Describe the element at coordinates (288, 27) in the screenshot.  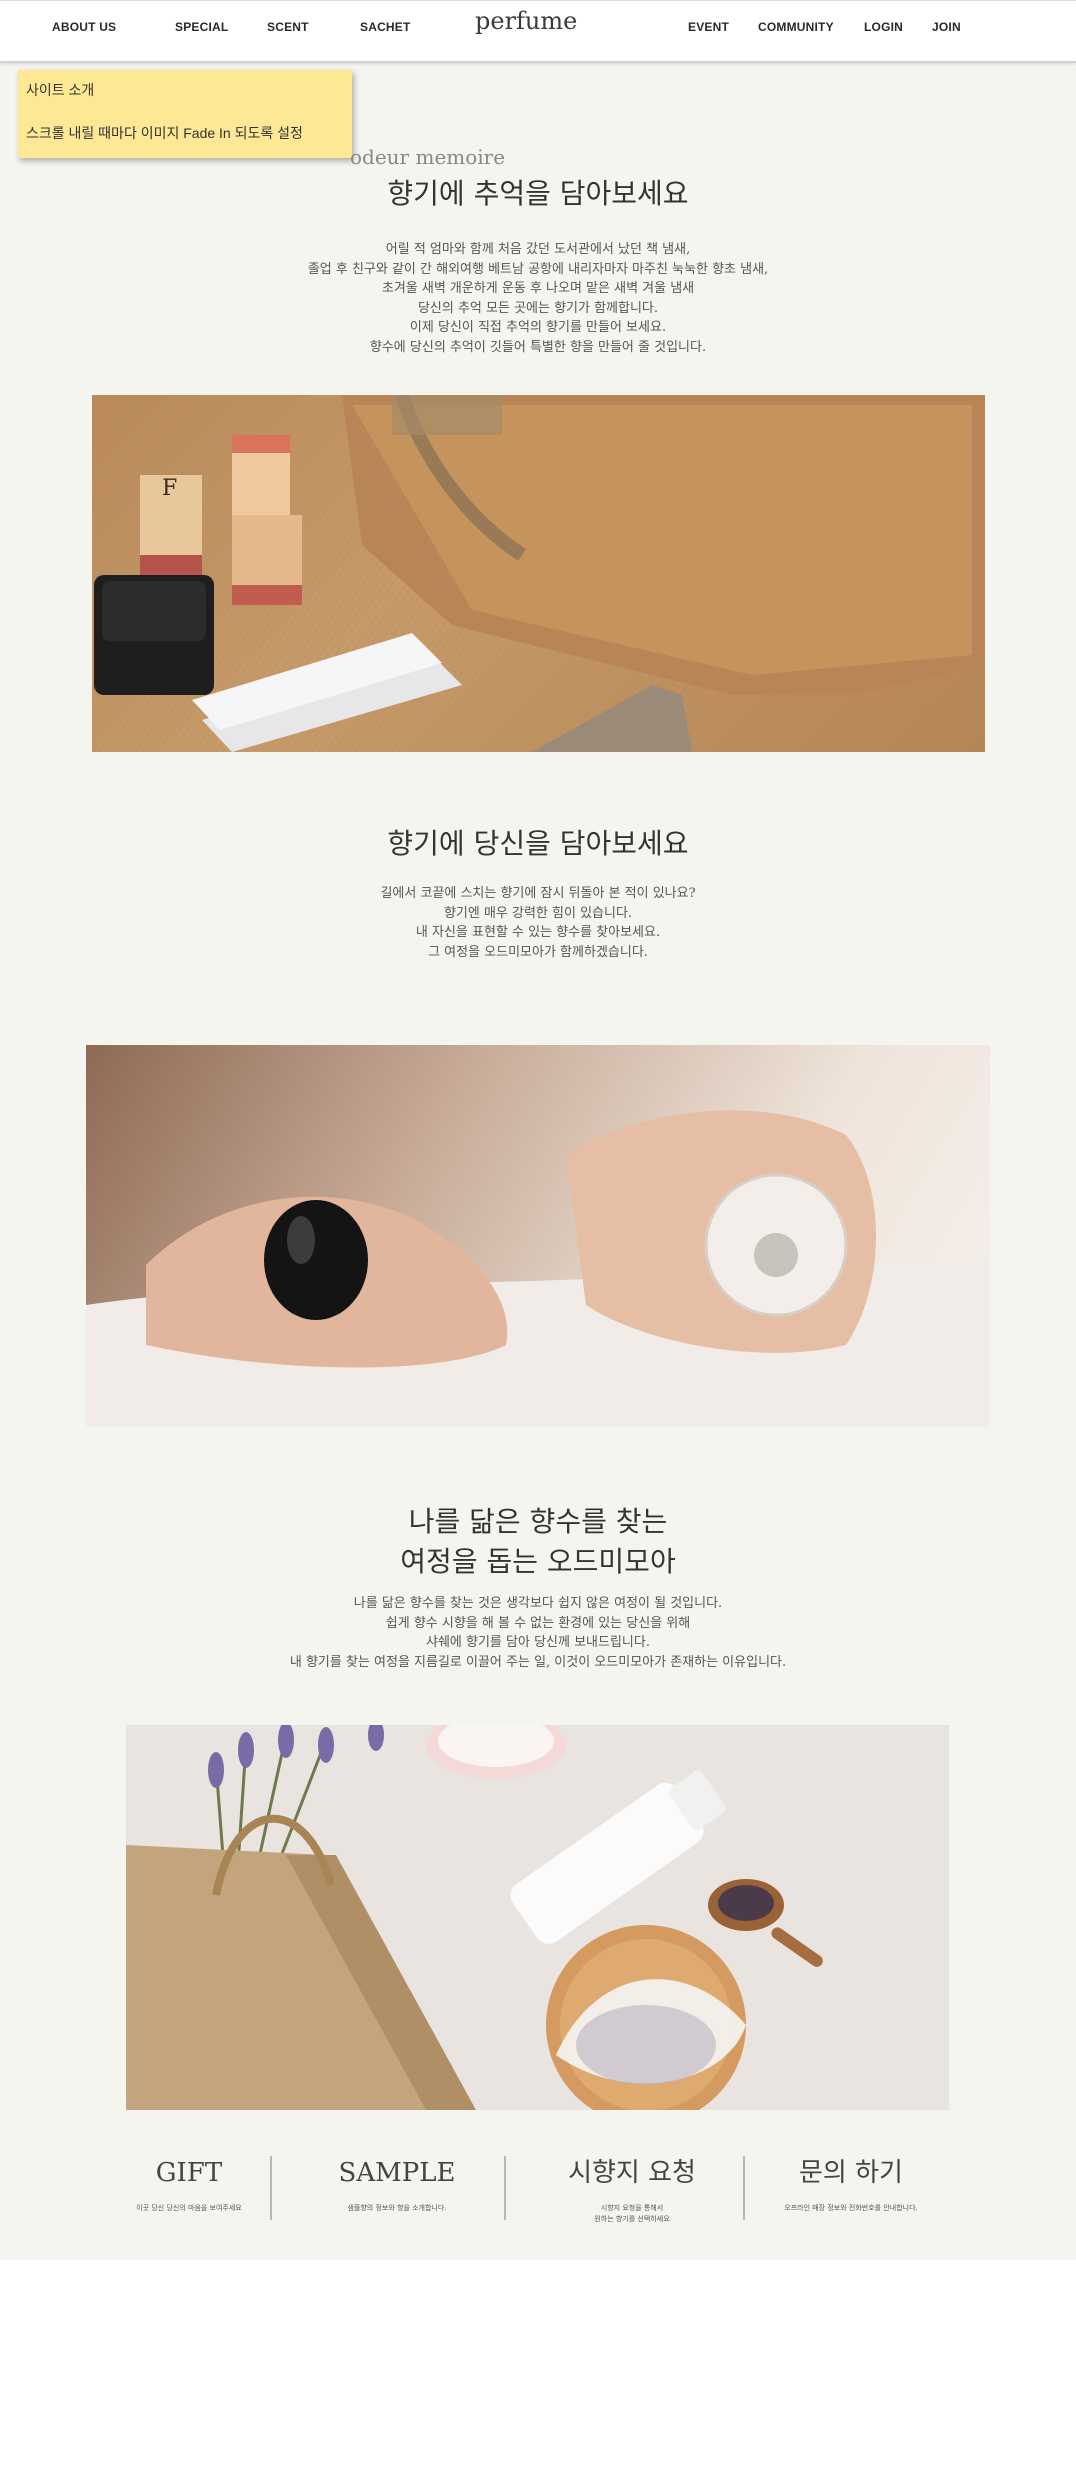
I see `nav-scent: SCENT` at that location.